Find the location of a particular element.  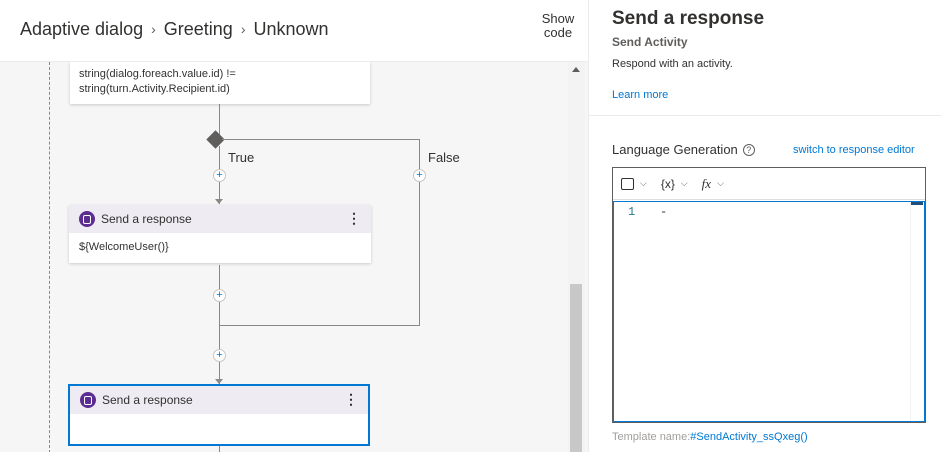

editor-toolbar: ⌵ {x} ⌵ fx ⌵ is located at coordinates (769, 184).